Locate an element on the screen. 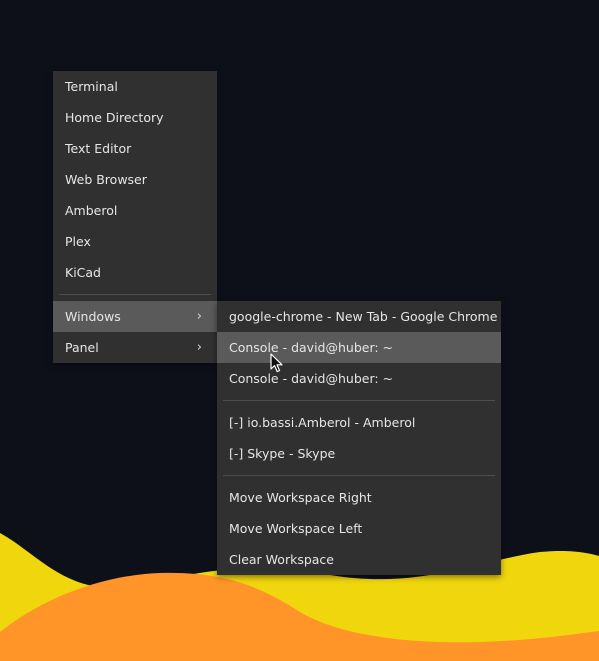  action-move-workspace-left: Move Workspace Left is located at coordinates (359, 528).